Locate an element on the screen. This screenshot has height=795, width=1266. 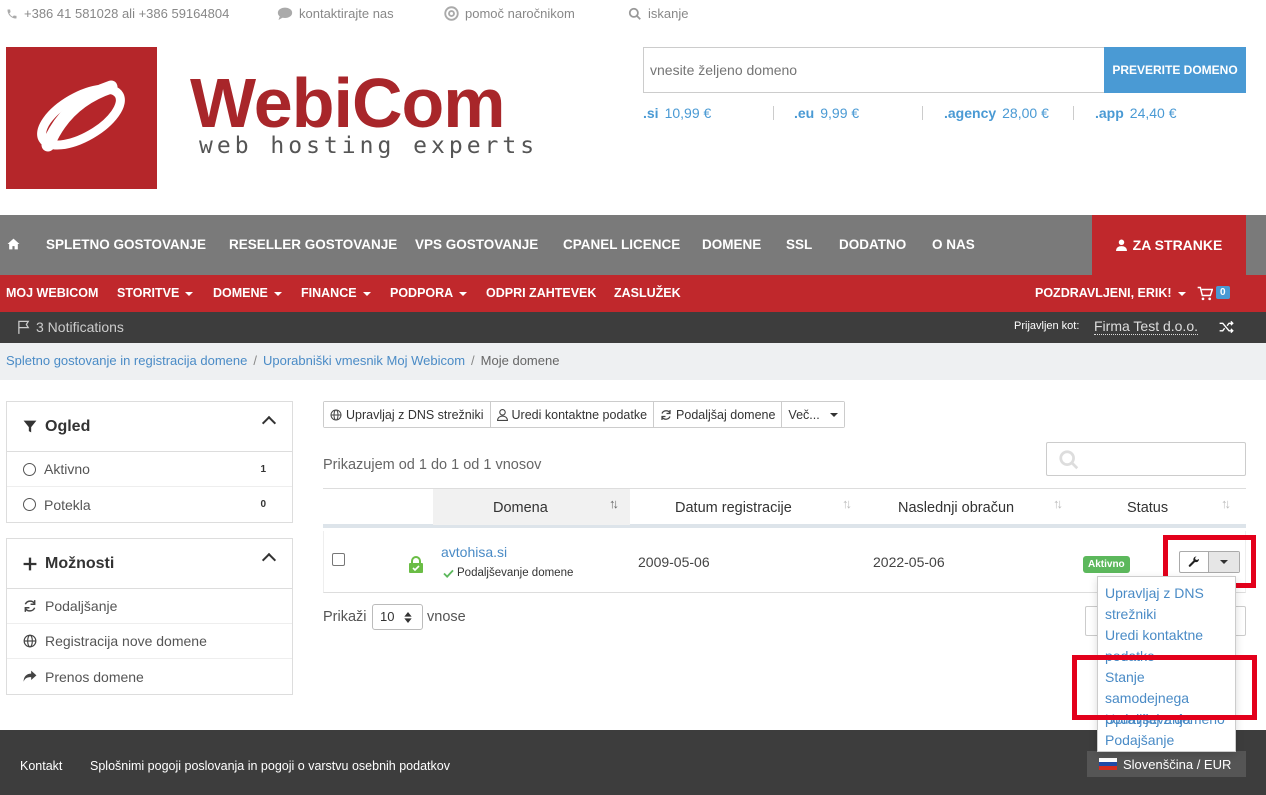
logo-wordmark: WebiCom is located at coordinates (347, 103).